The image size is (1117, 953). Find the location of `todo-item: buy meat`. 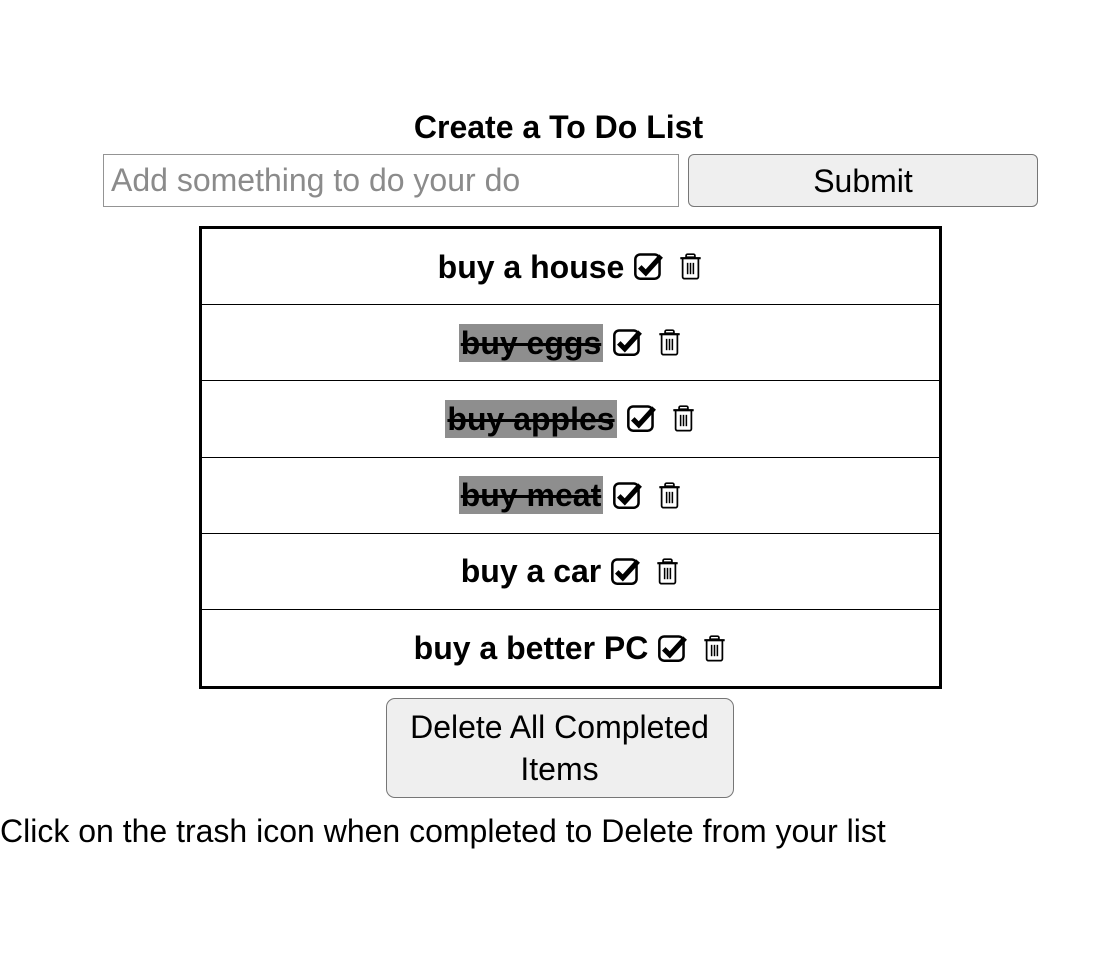

todo-item: buy meat is located at coordinates (570, 495).